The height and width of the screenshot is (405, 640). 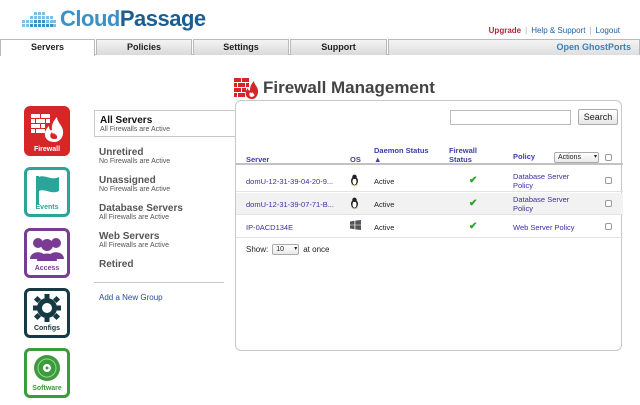 I want to click on group-name: Web Servers, so click(x=129, y=236).